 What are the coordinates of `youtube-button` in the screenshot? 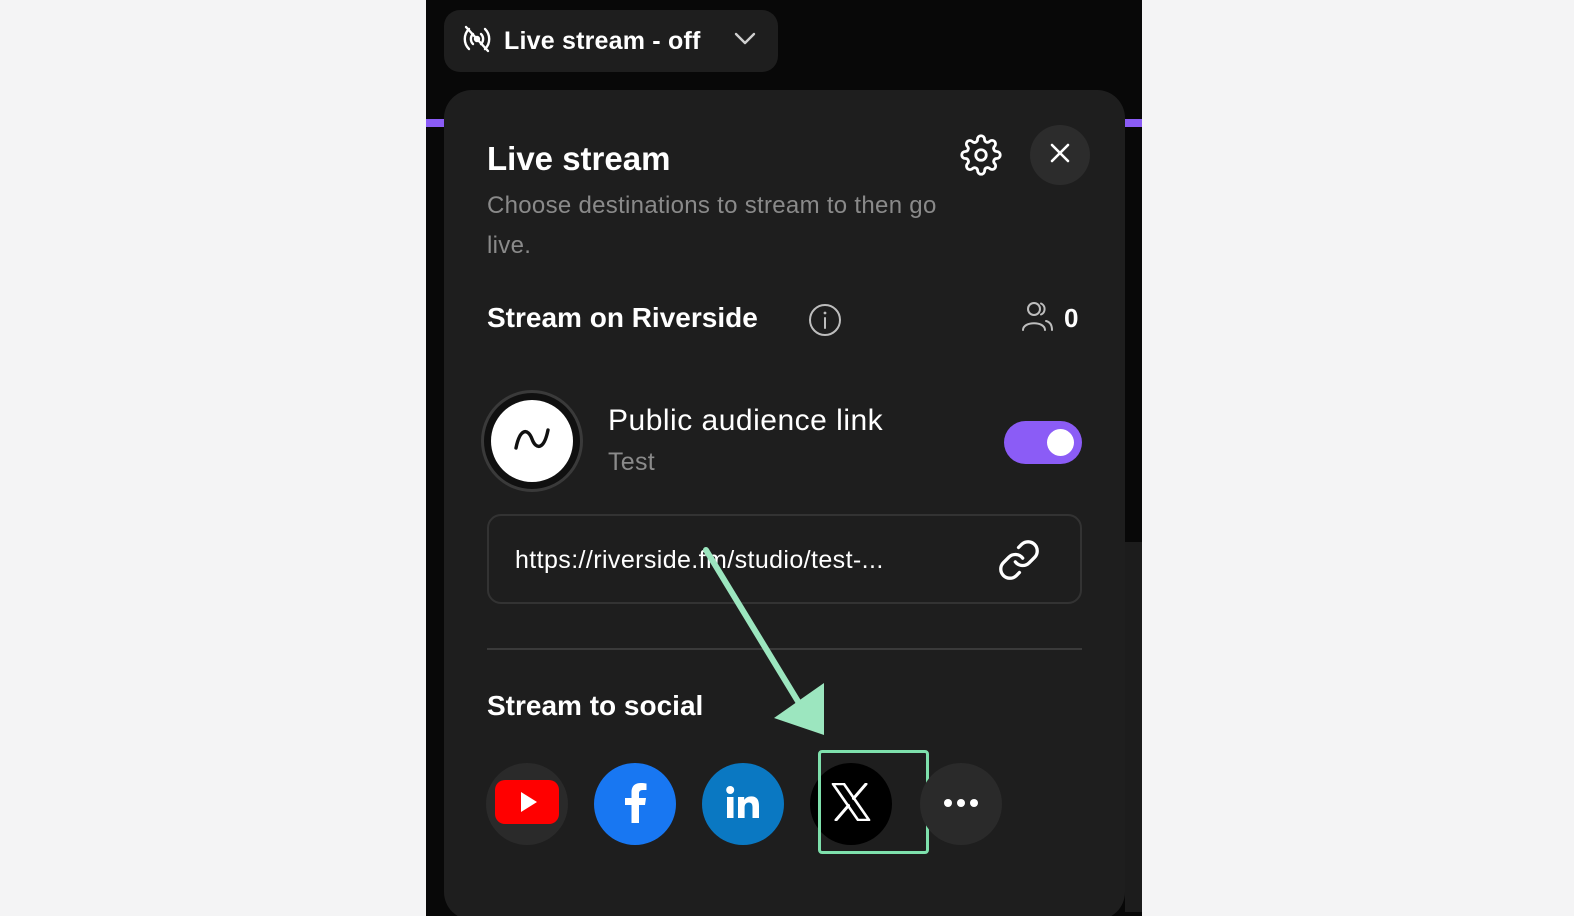 It's located at (527, 804).